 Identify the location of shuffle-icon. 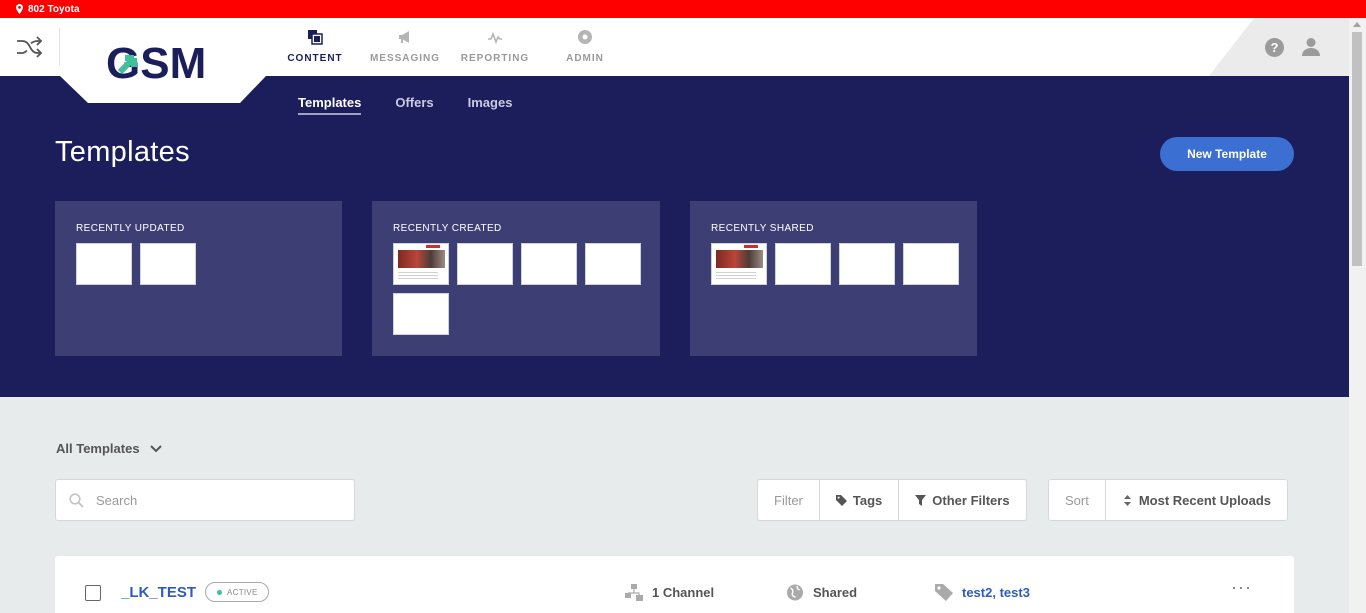
(29, 47).